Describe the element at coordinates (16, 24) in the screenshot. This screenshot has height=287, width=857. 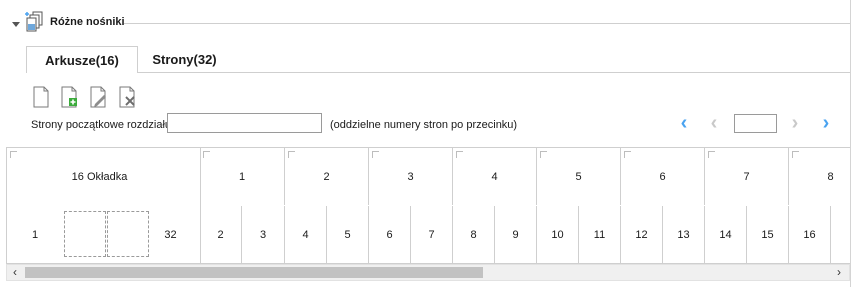
I see `collapse-toggle` at that location.